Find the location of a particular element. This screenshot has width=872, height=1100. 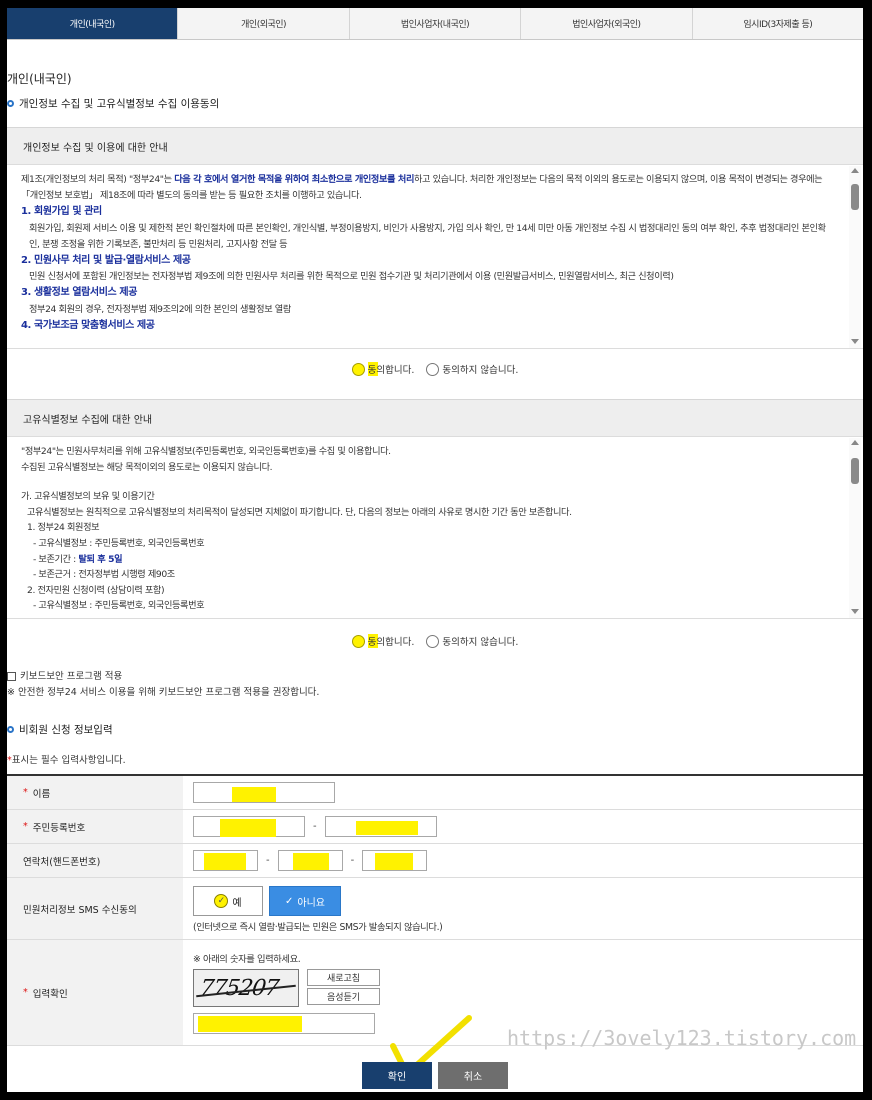

tab-corporate-korean: 법인사업자(내국인) is located at coordinates (435, 23).